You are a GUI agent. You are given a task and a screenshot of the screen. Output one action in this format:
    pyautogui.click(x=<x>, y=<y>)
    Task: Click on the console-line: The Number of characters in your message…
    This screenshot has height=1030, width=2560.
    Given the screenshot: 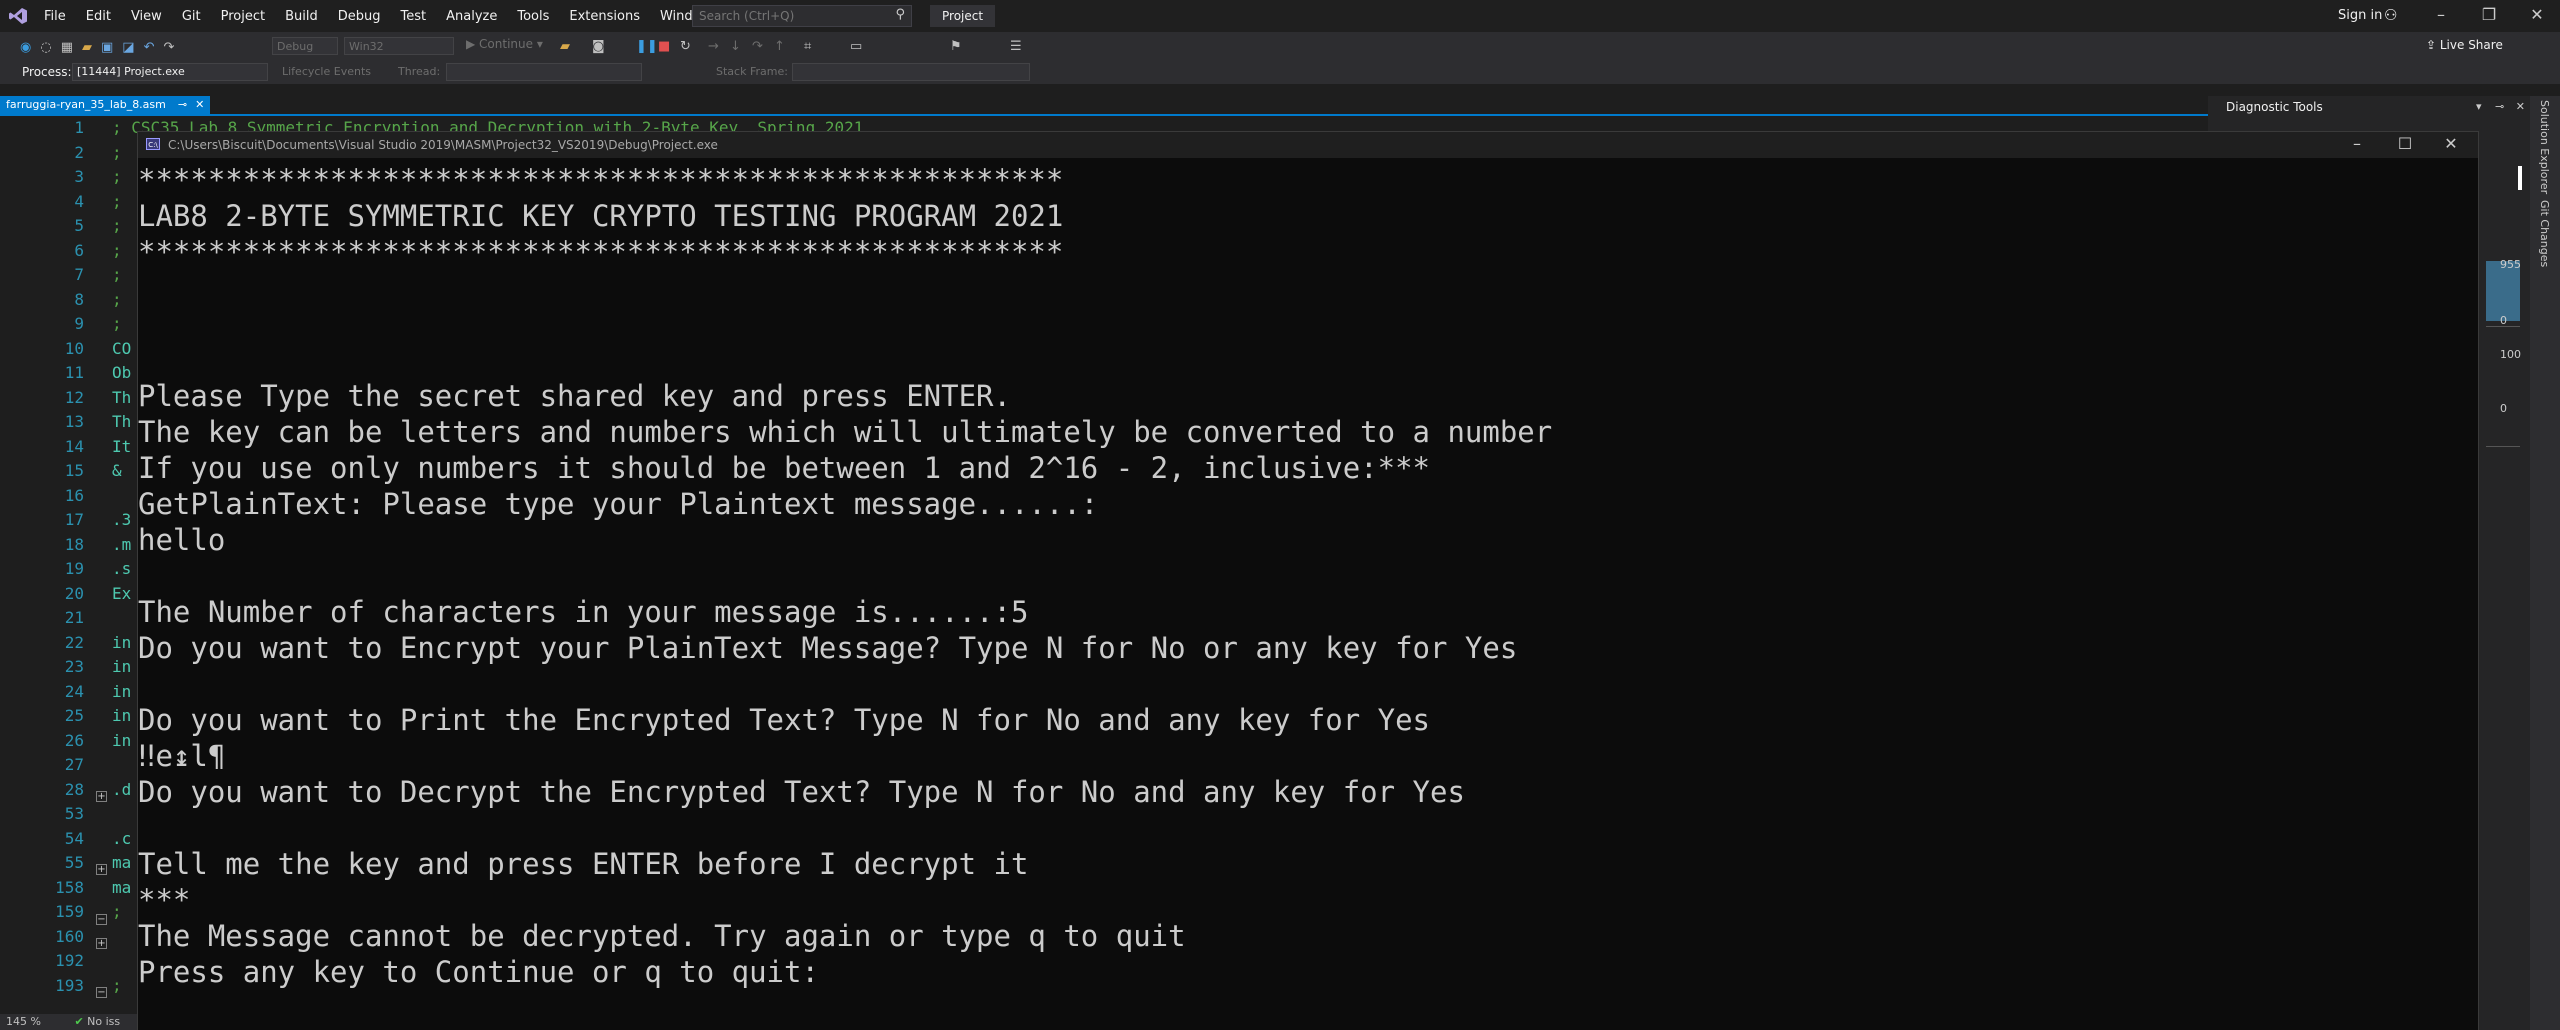 What is the action you would take?
    pyautogui.click(x=583, y=612)
    